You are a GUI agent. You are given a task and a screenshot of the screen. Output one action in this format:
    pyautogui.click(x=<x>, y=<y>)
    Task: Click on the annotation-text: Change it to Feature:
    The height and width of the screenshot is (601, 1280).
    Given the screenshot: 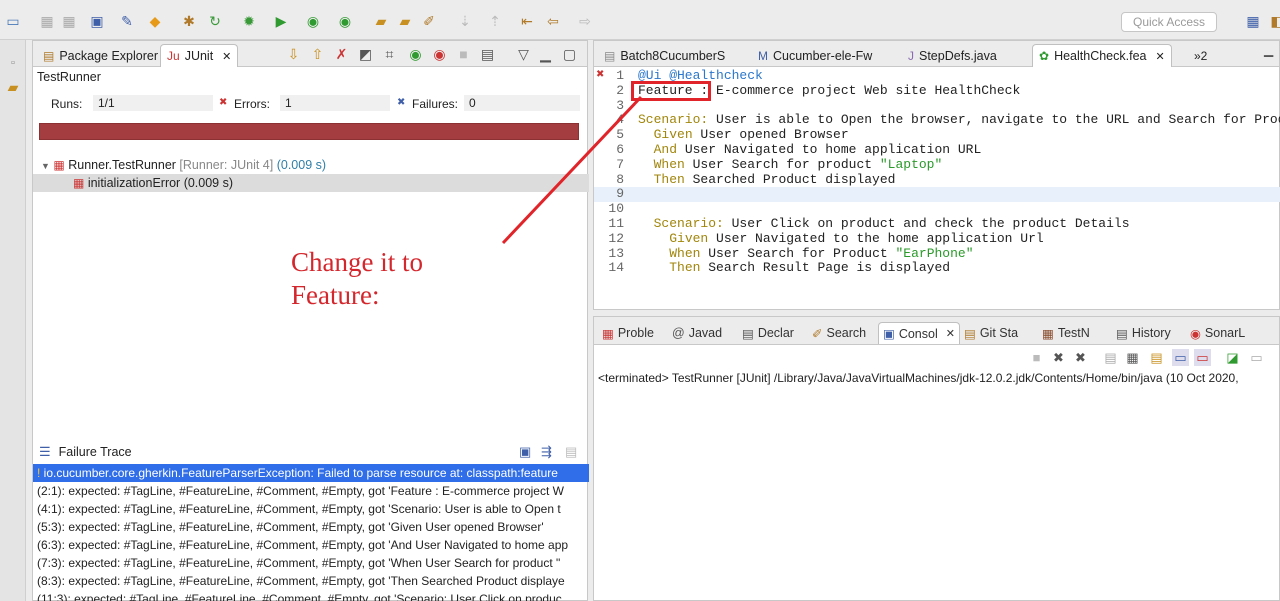 What is the action you would take?
    pyautogui.click(x=357, y=279)
    